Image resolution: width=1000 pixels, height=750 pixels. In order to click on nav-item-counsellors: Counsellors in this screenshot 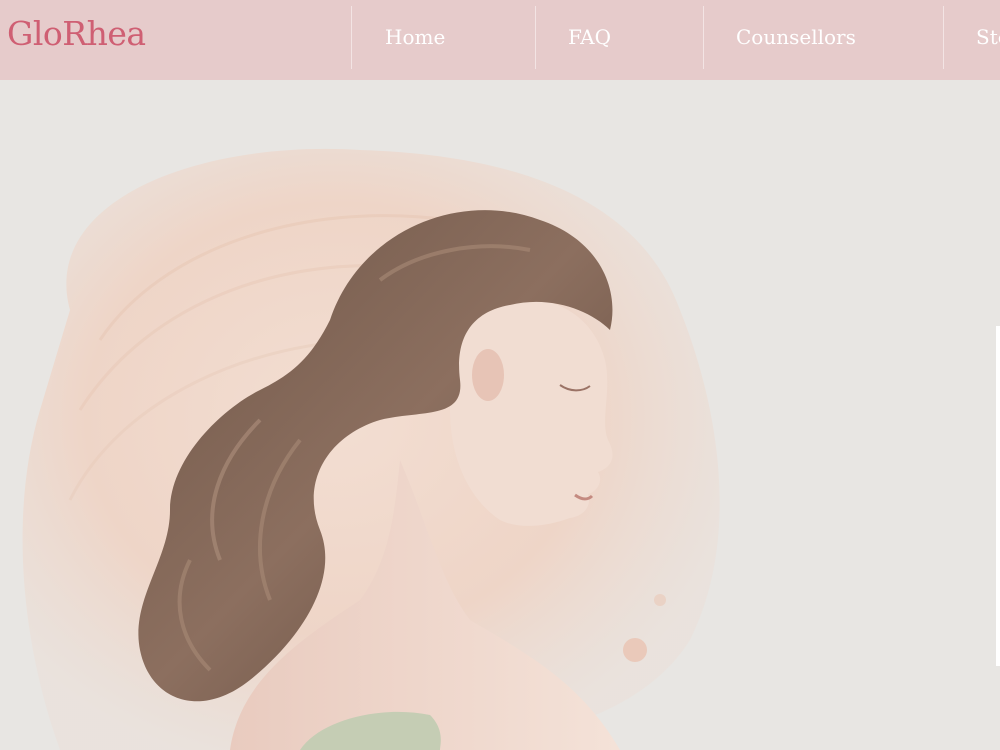, I will do `click(796, 37)`.